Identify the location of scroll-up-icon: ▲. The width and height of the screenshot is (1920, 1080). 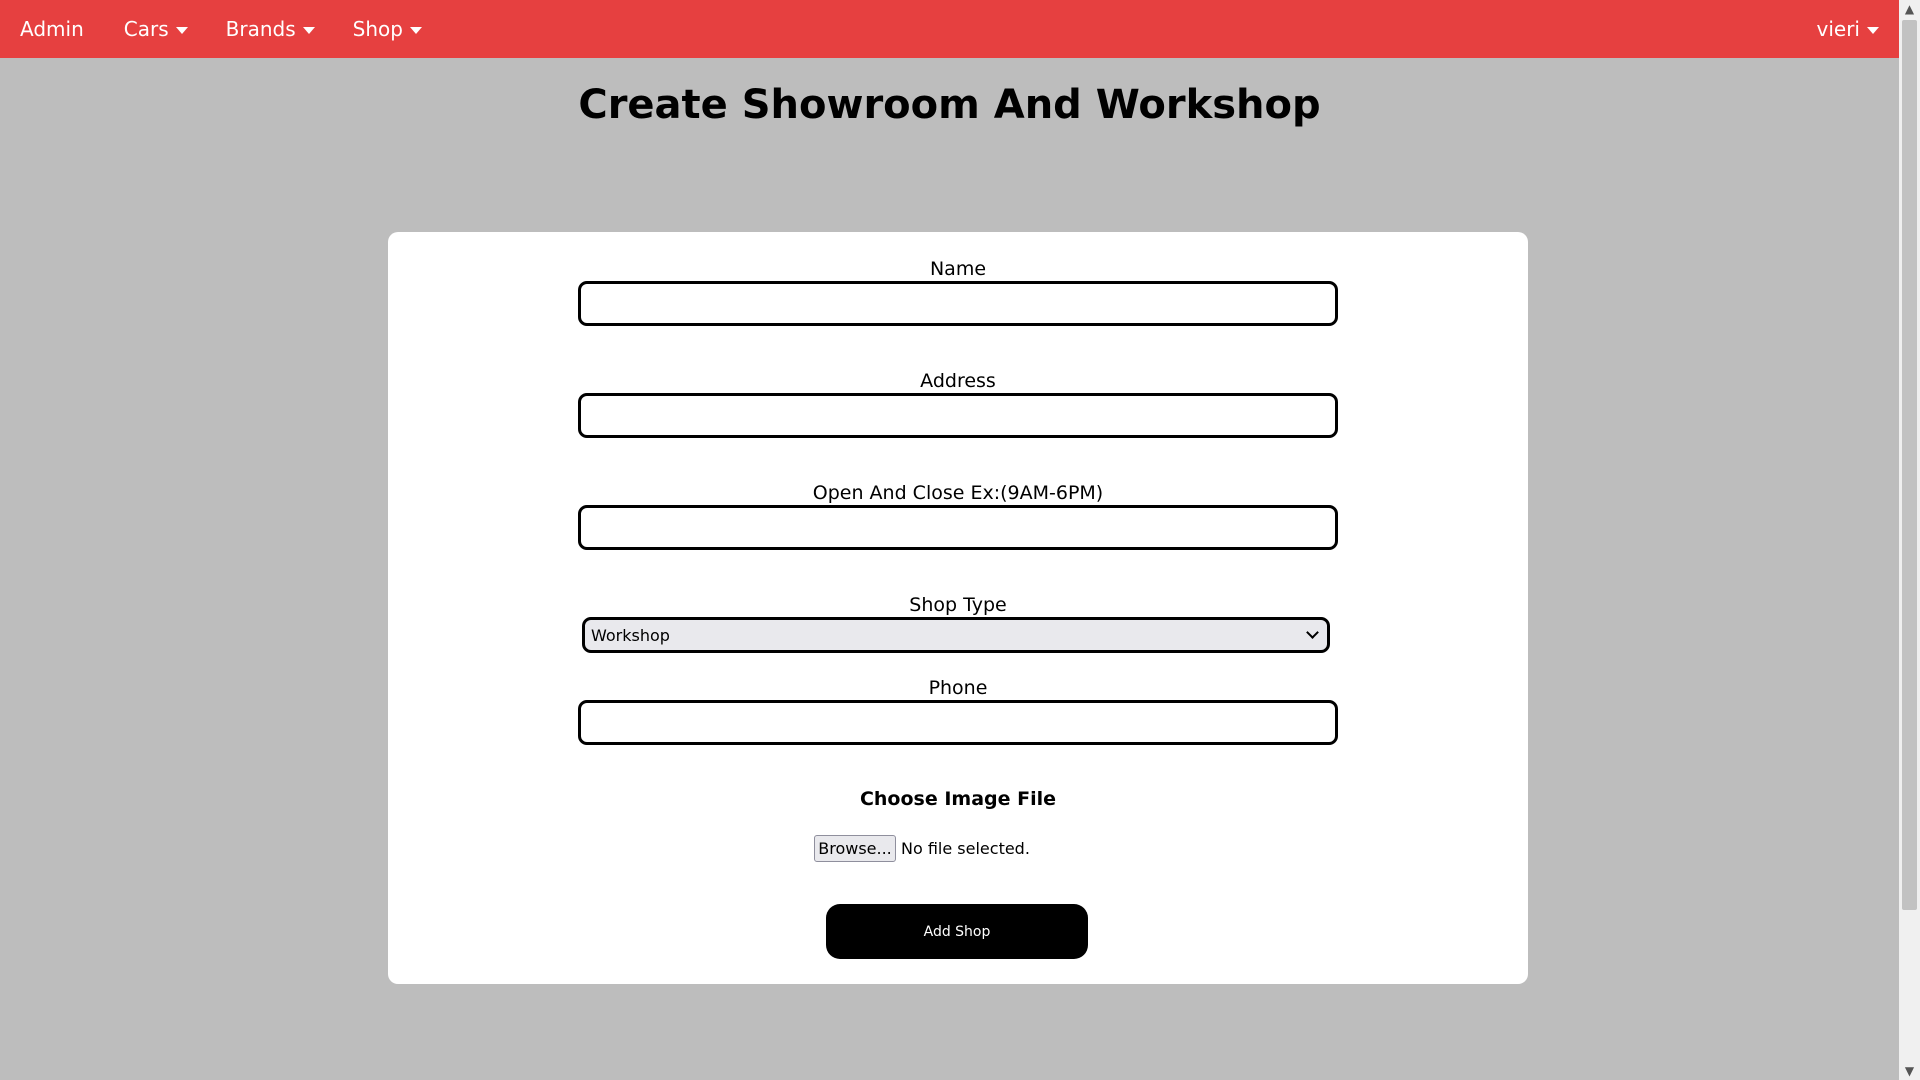
(1909, 9).